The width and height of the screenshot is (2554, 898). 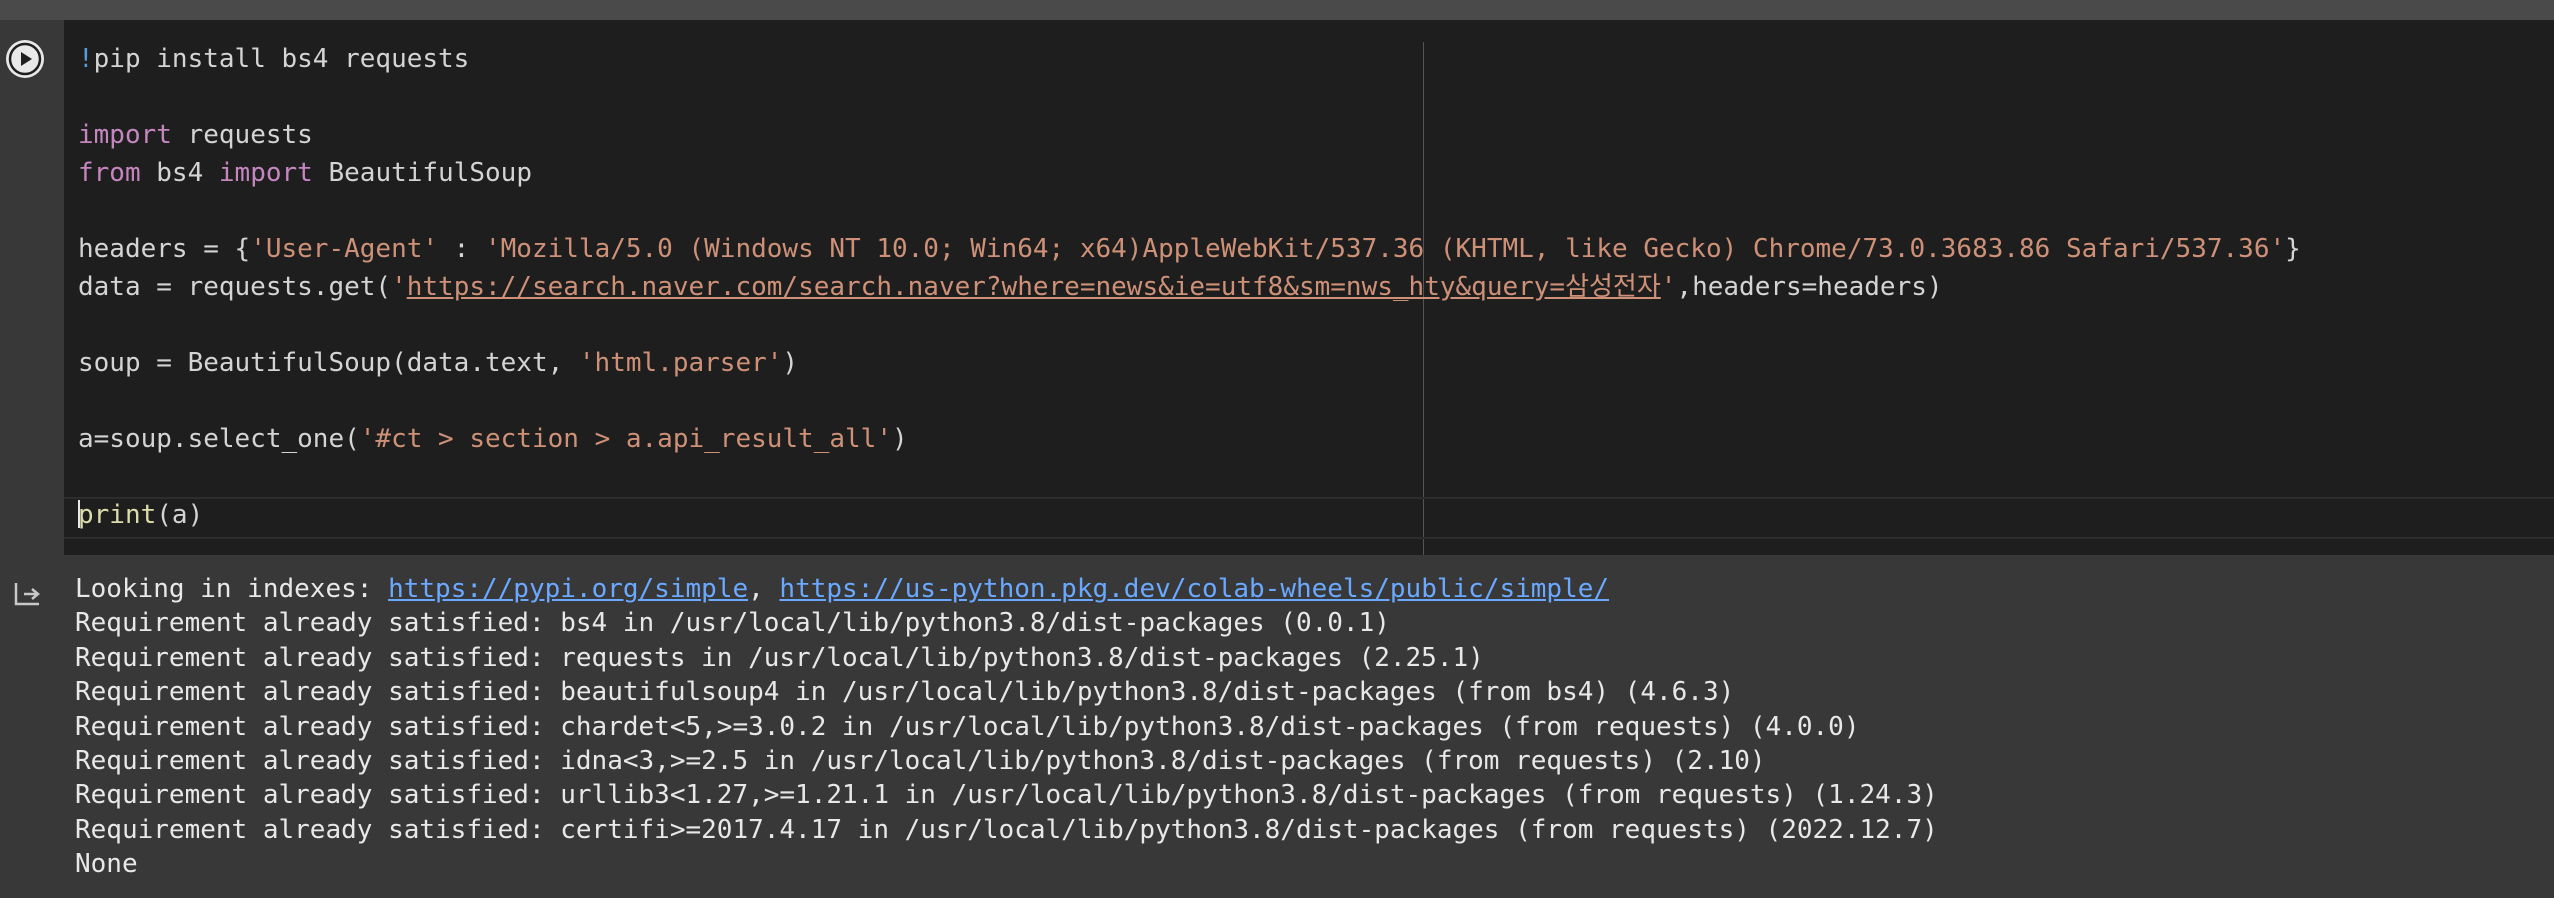 I want to click on code-text: soup = BeautifulSoup(data.text,, so click(x=328, y=363).